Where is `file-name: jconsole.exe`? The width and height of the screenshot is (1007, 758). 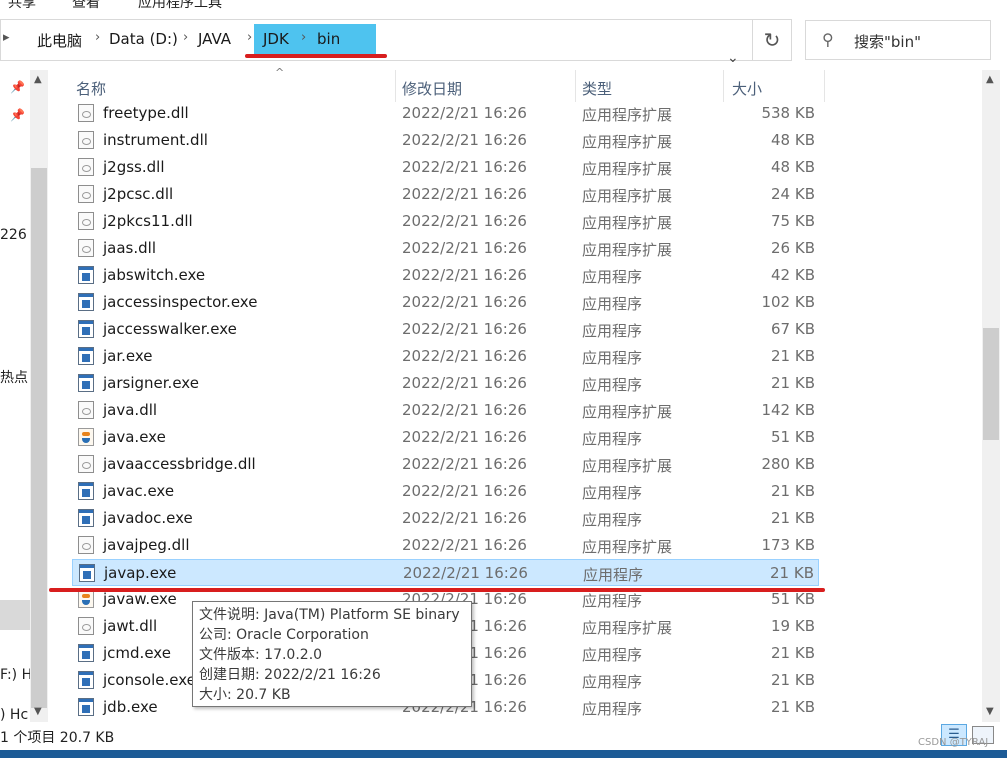 file-name: jconsole.exe is located at coordinates (149, 680).